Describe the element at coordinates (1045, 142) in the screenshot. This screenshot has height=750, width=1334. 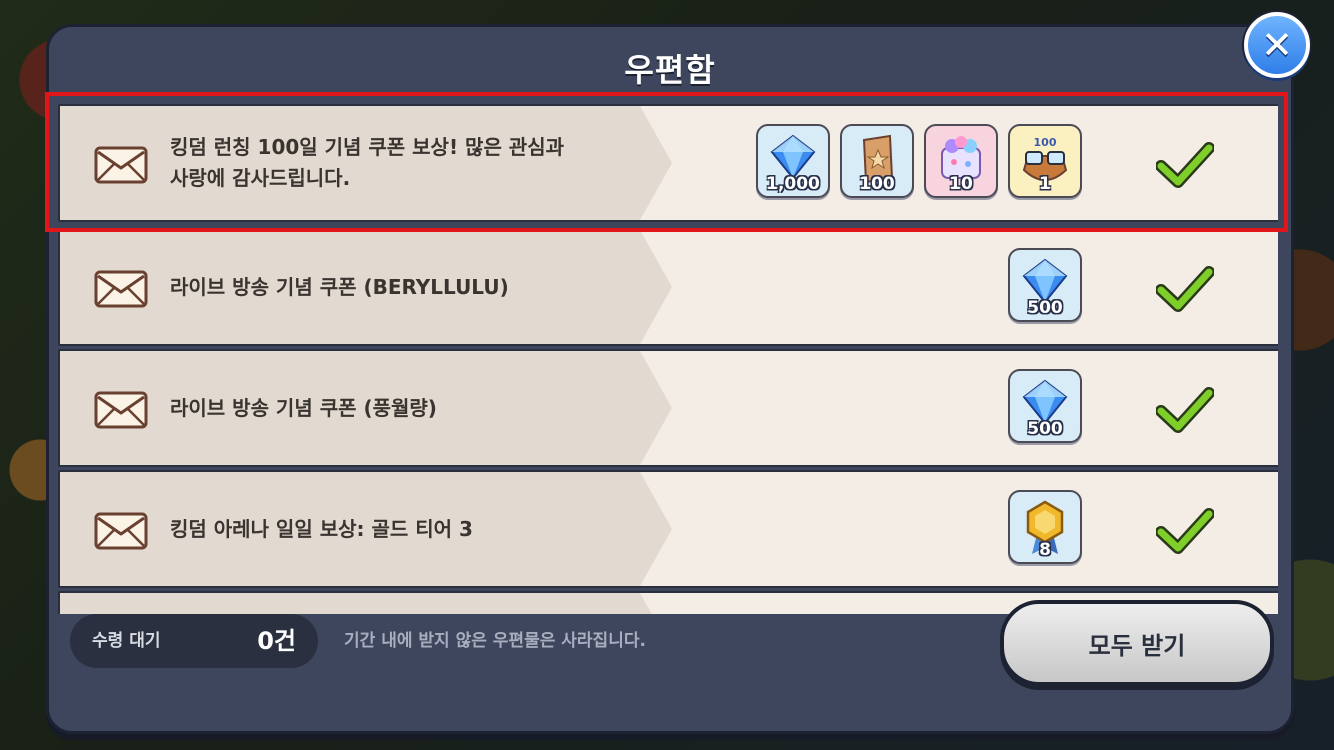
I see `svg-text: 100` at that location.